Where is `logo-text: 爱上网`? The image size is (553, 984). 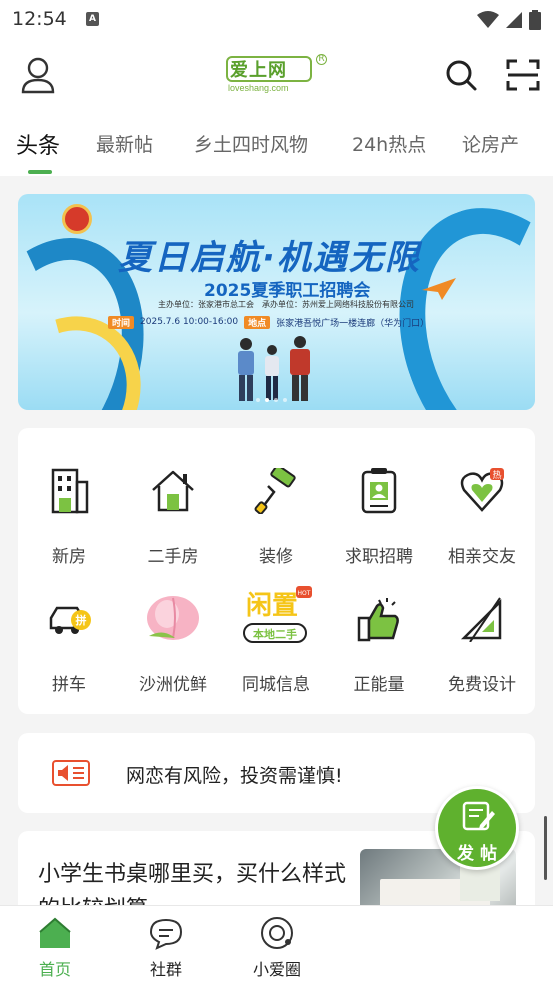
logo-text: 爱上网 is located at coordinates (258, 70).